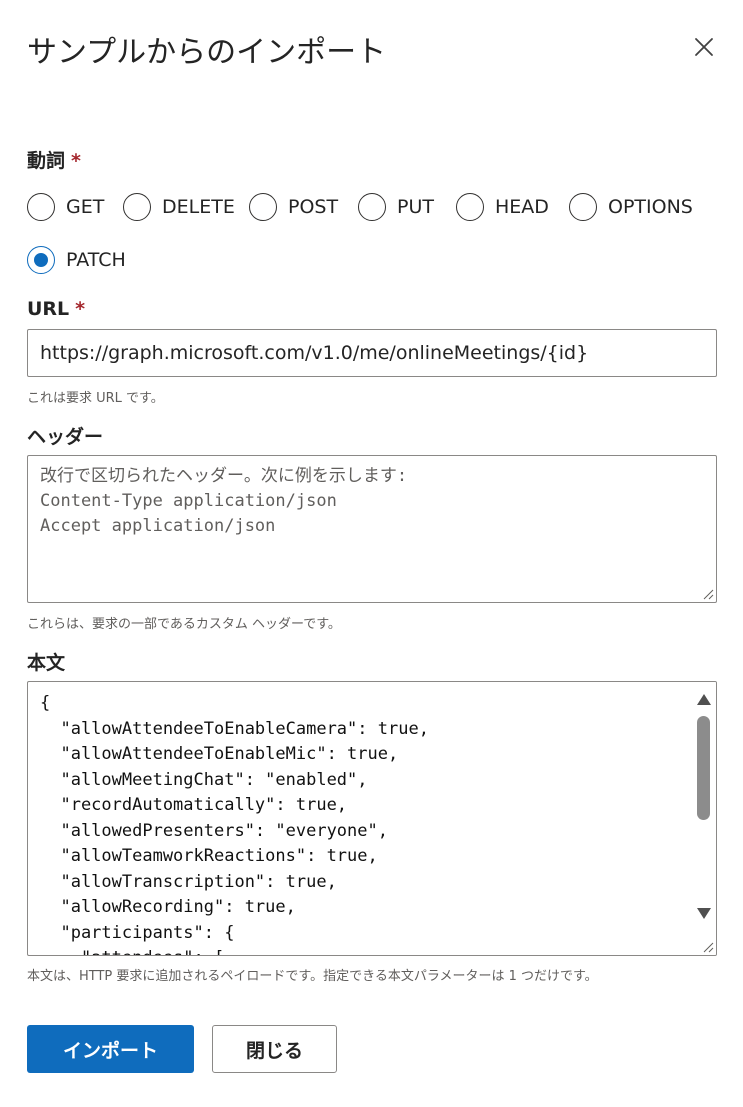  Describe the element at coordinates (522, 207) in the screenshot. I see `radio-label: HEAD` at that location.